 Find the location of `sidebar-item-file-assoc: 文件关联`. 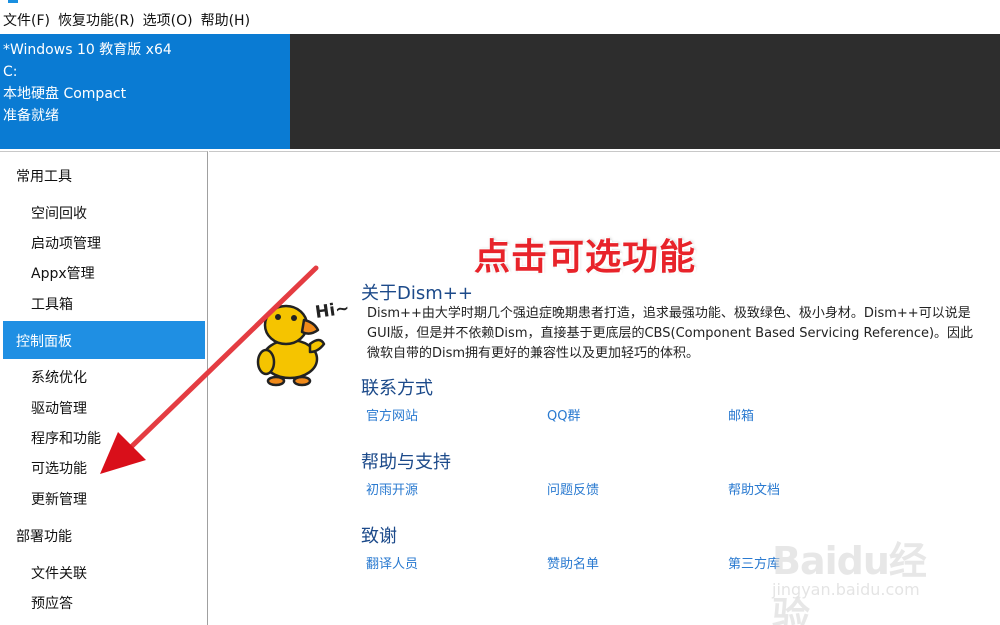

sidebar-item-file-assoc: 文件关联 is located at coordinates (59, 573).